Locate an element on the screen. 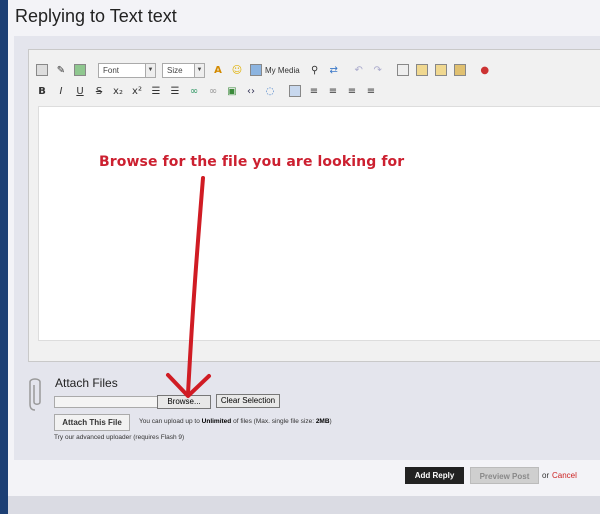 The image size is (600, 514). bottom-strip is located at coordinates (304, 505).